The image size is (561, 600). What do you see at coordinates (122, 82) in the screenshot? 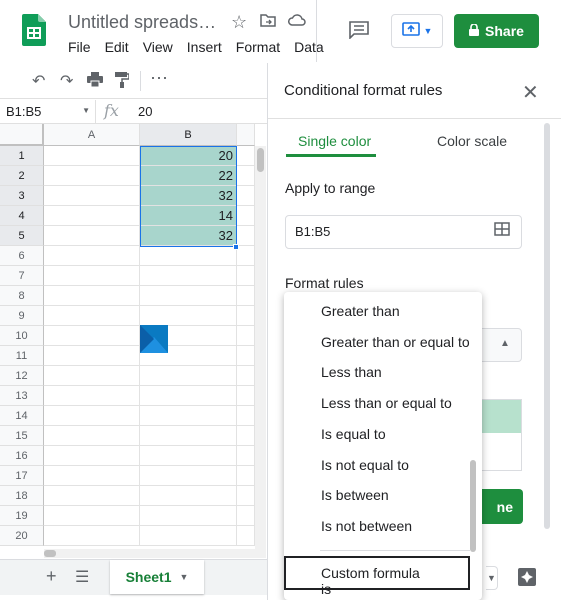
I see `paint-format-icon` at bounding box center [122, 82].